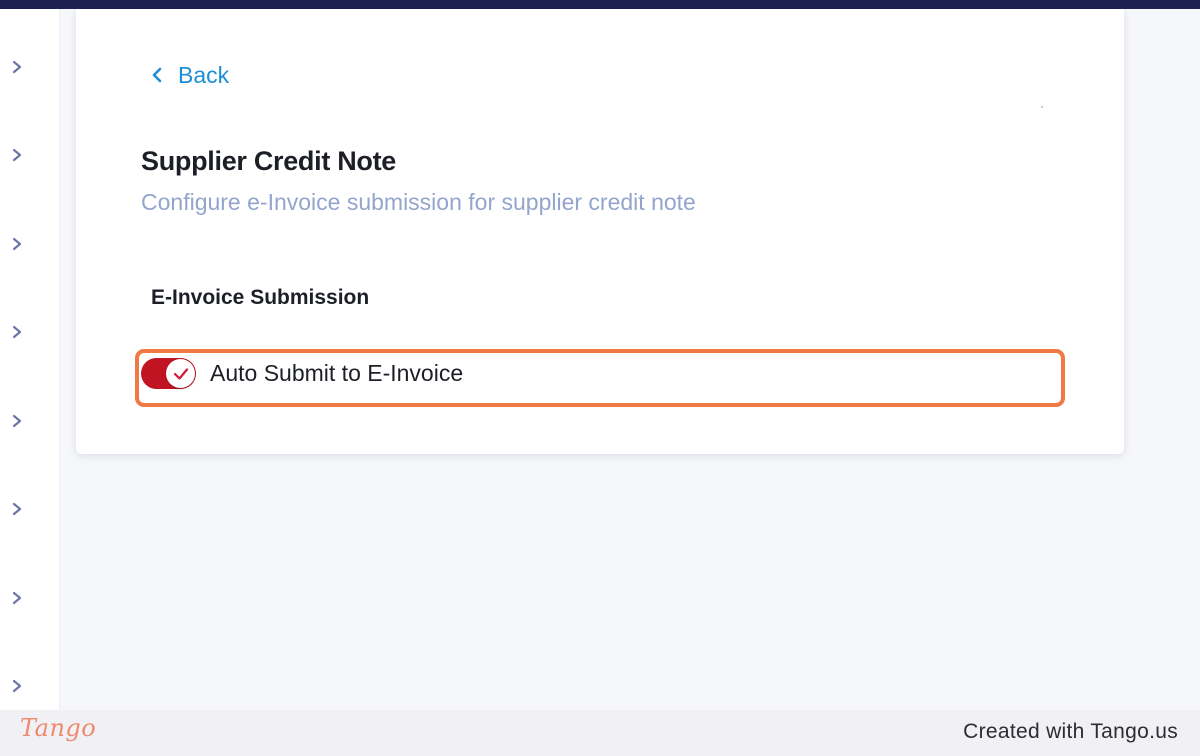  What do you see at coordinates (30, 359) in the screenshot?
I see `sidebar` at bounding box center [30, 359].